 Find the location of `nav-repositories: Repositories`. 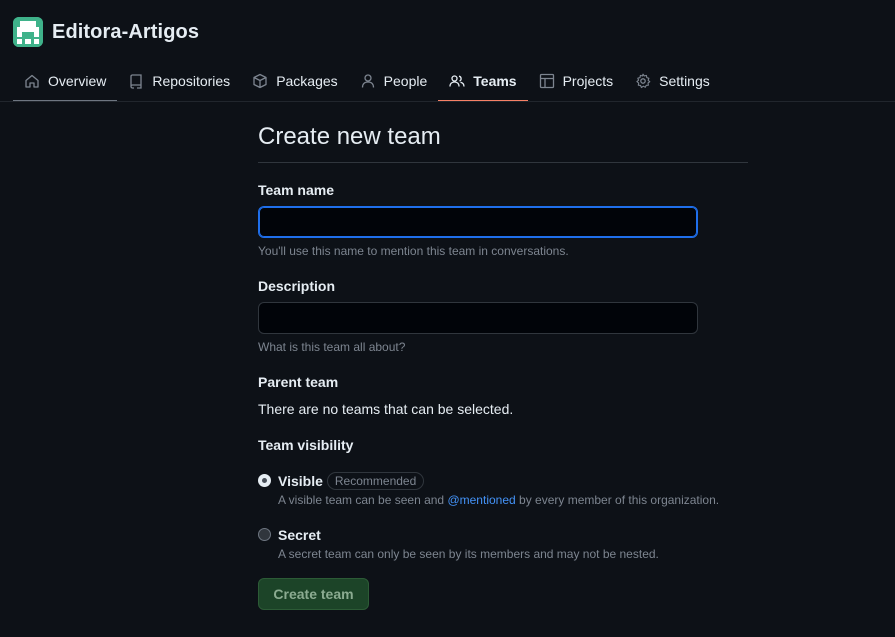

nav-repositories: Repositories is located at coordinates (179, 81).